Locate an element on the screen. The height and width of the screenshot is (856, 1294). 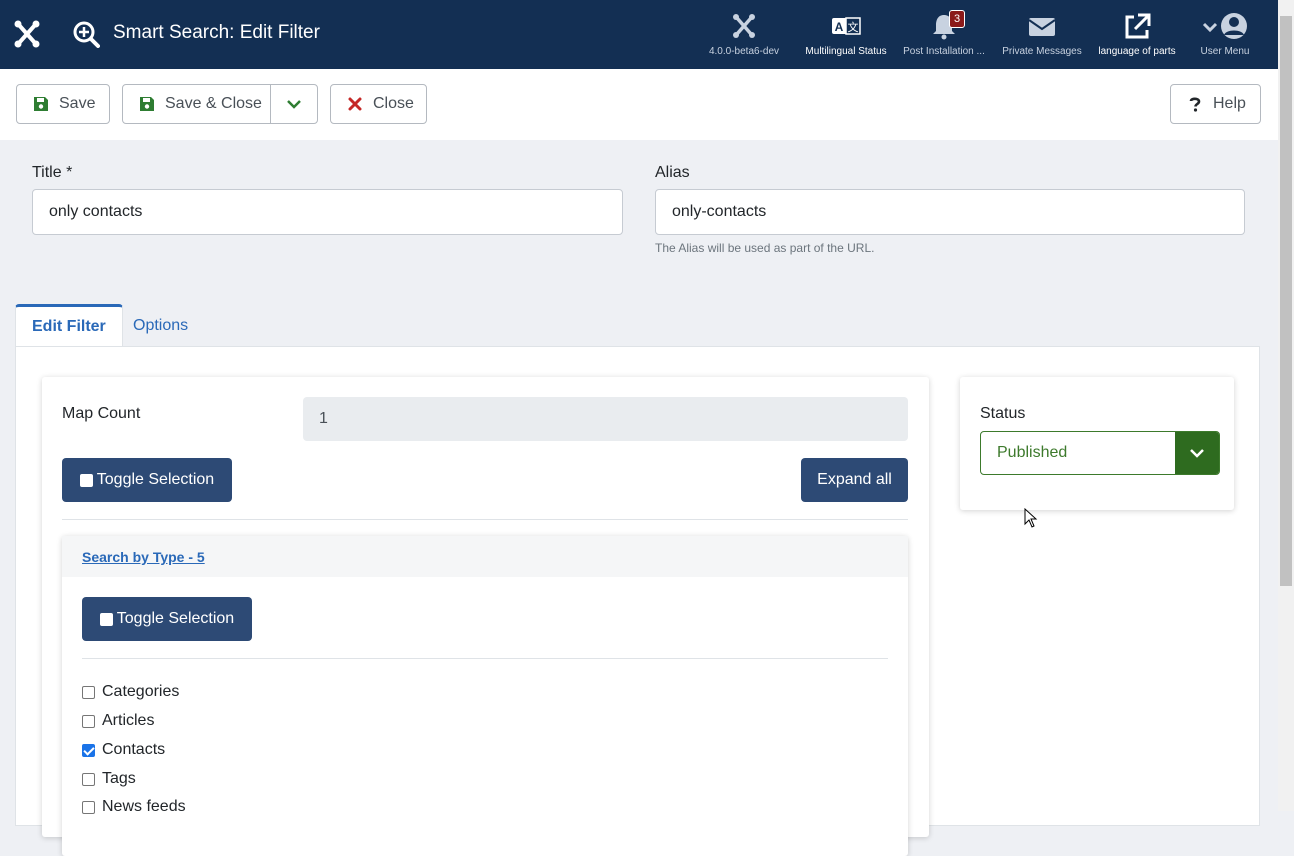
checkbox-label: Tags is located at coordinates (119, 778).